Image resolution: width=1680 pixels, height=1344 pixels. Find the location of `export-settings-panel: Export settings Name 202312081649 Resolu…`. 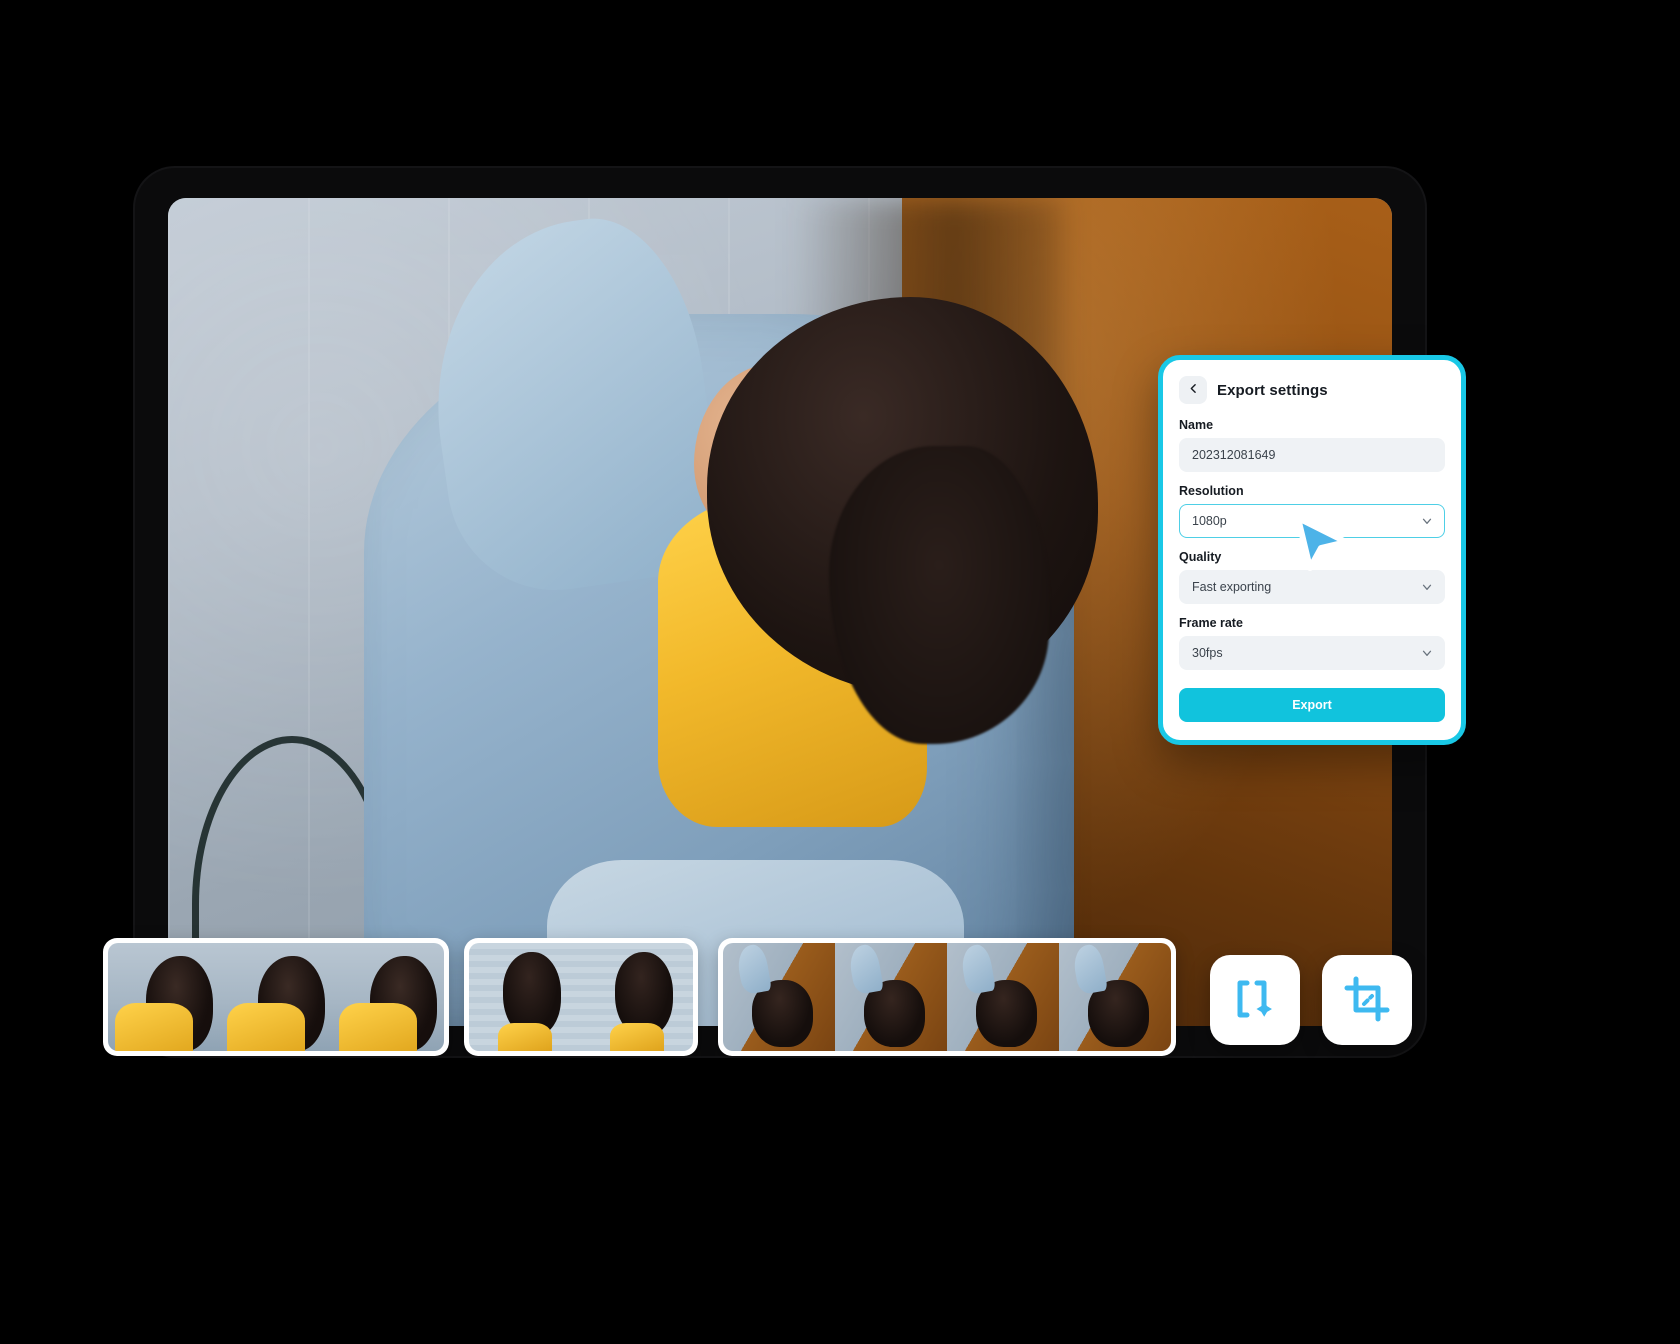

export-settings-panel: Export settings Name 202312081649 Resolu… is located at coordinates (1312, 550).